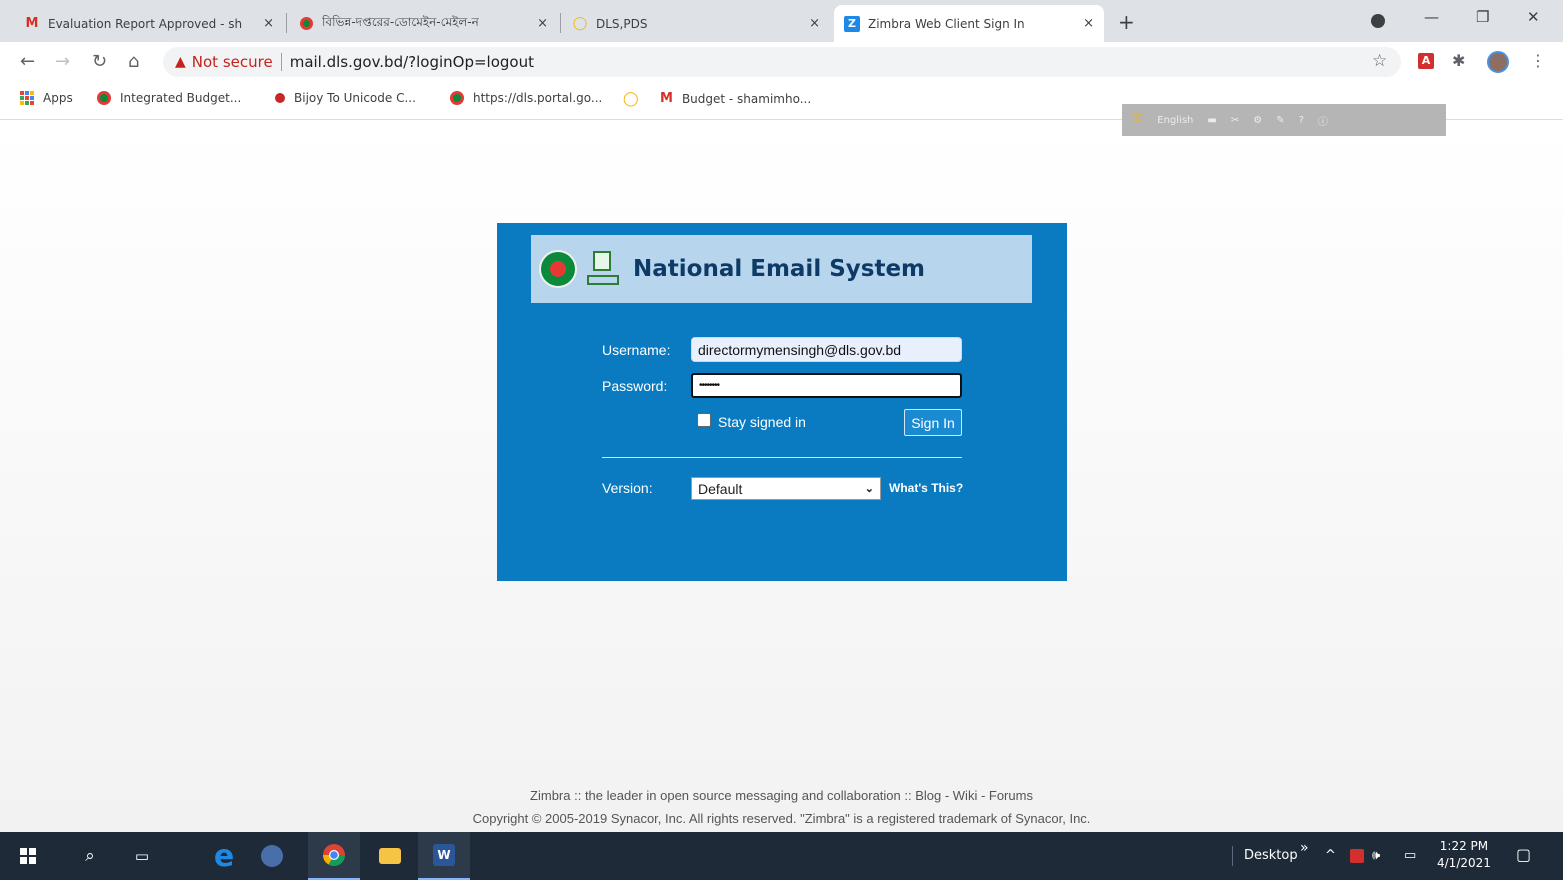 Image resolution: width=1563 pixels, height=880 pixels. What do you see at coordinates (390, 856) in the screenshot?
I see `file-explorer-icon` at bounding box center [390, 856].